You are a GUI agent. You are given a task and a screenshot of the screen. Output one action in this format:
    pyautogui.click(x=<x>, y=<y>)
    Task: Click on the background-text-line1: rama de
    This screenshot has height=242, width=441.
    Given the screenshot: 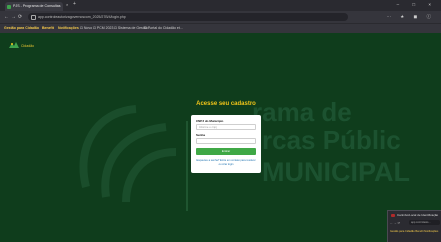 What is the action you would take?
    pyautogui.click(x=302, y=112)
    